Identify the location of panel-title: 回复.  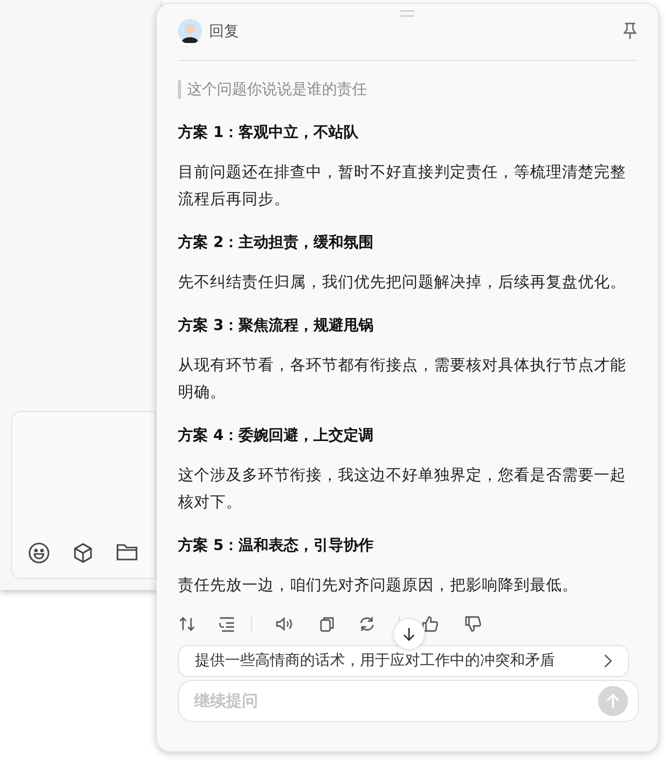
(224, 31).